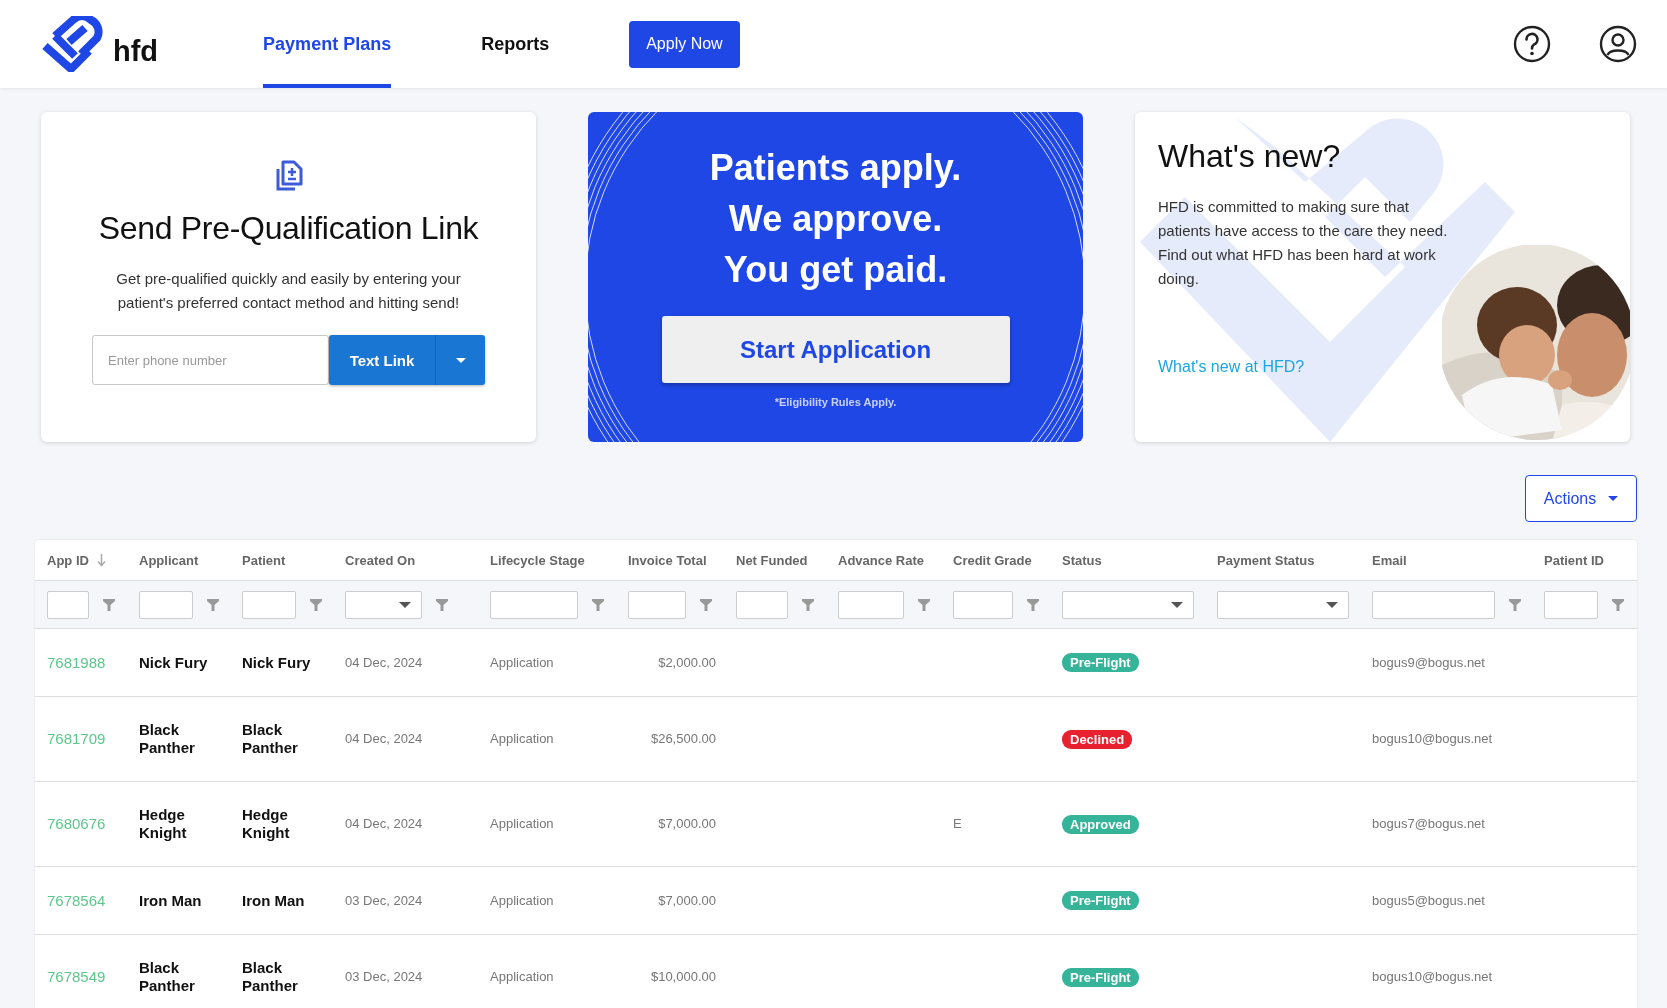  Describe the element at coordinates (380, 560) in the screenshot. I see `column-header: Created On` at that location.